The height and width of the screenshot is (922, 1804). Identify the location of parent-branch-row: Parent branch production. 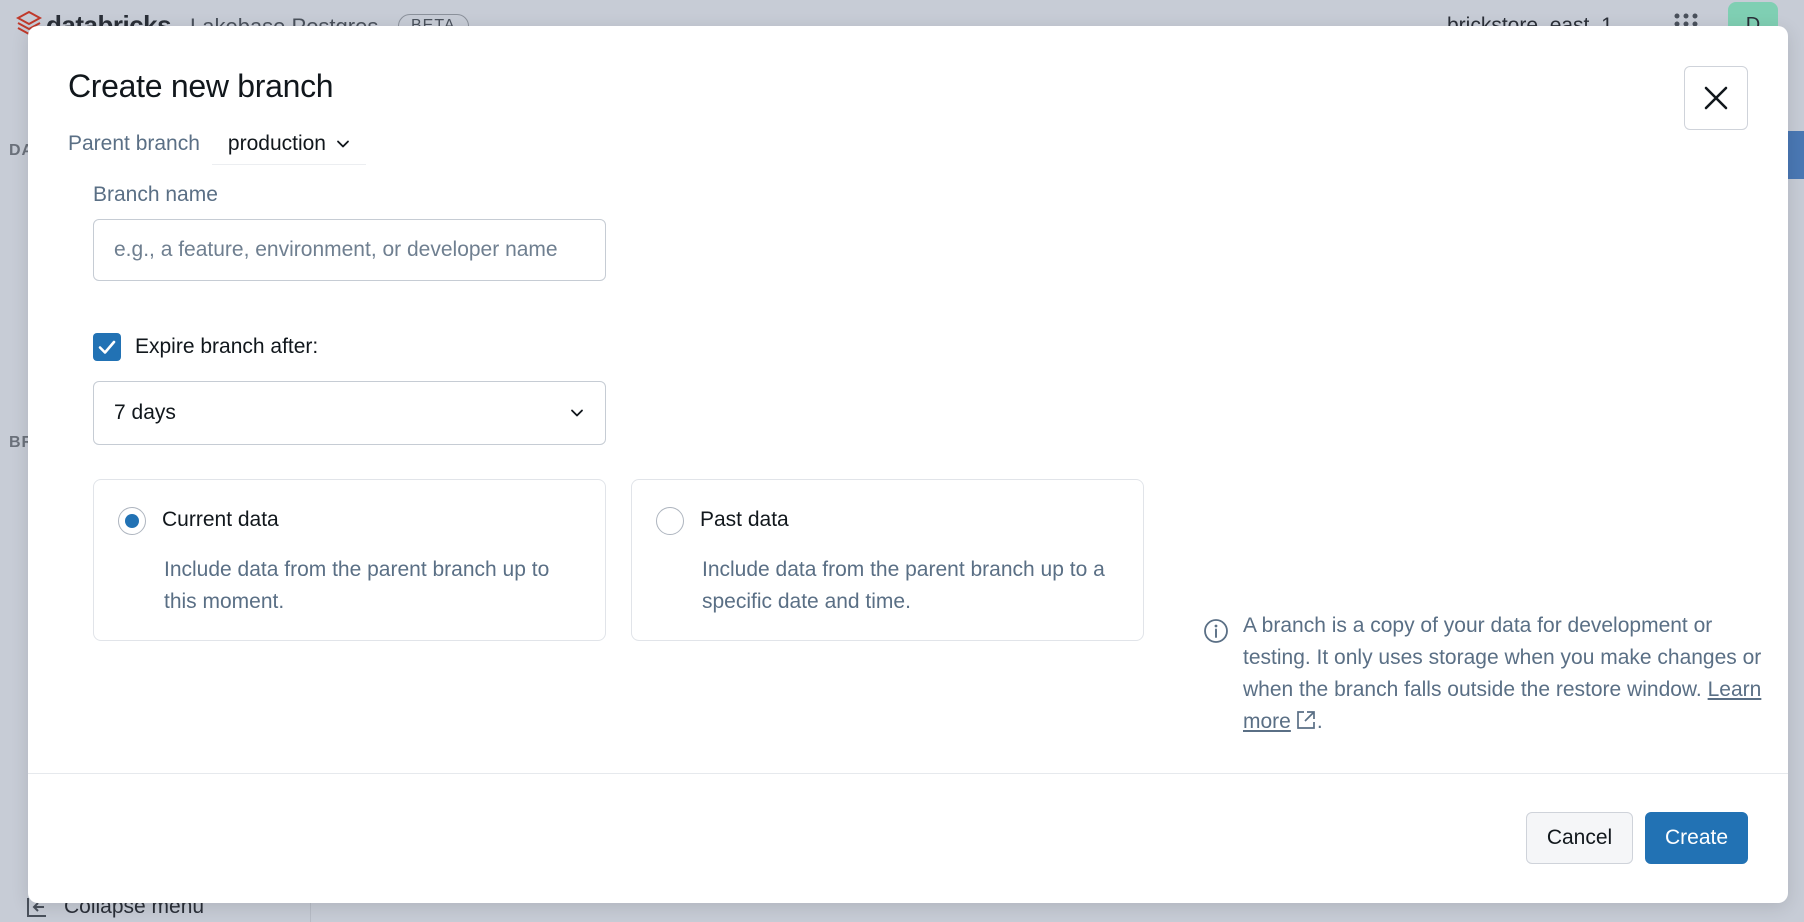
(217, 144).